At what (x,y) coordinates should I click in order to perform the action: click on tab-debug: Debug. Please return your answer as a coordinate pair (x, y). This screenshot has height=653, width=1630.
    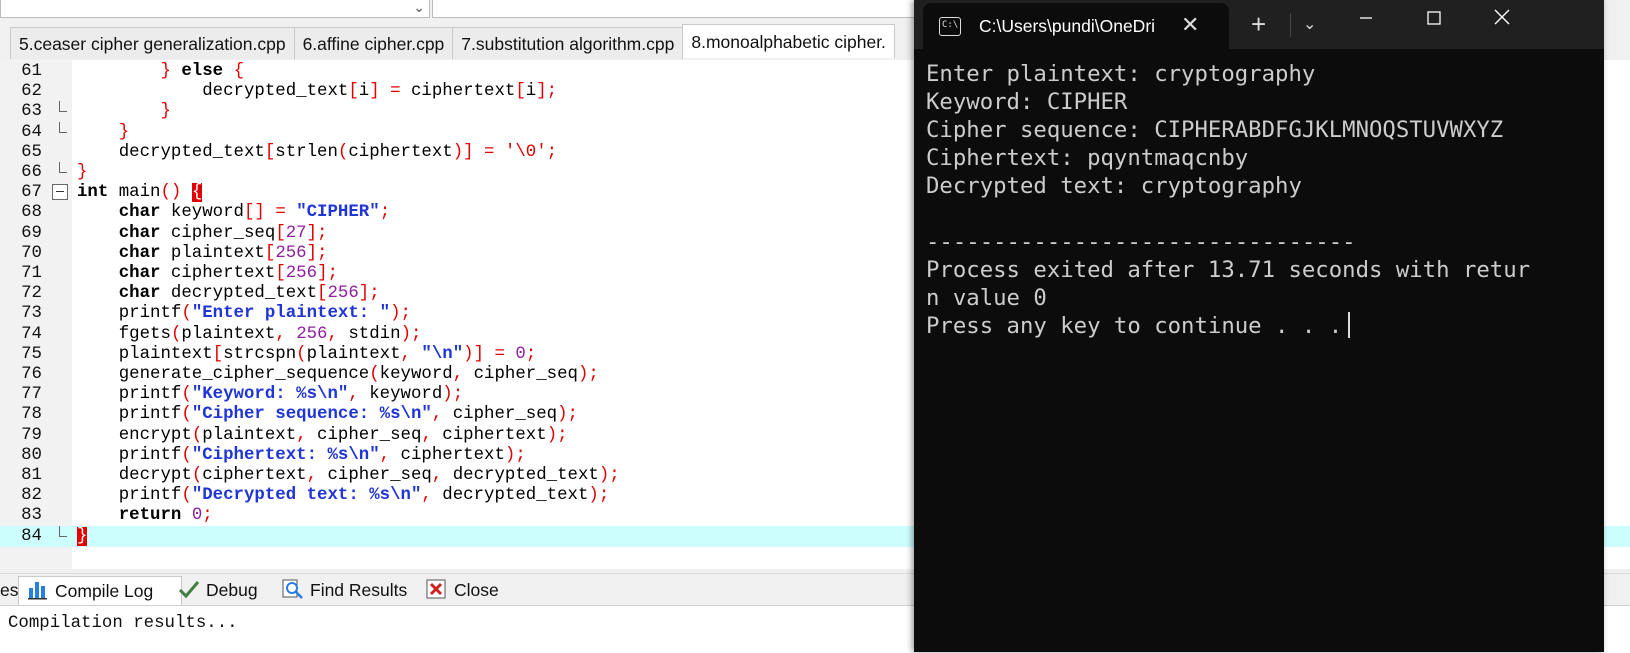
    Looking at the image, I should click on (218, 590).